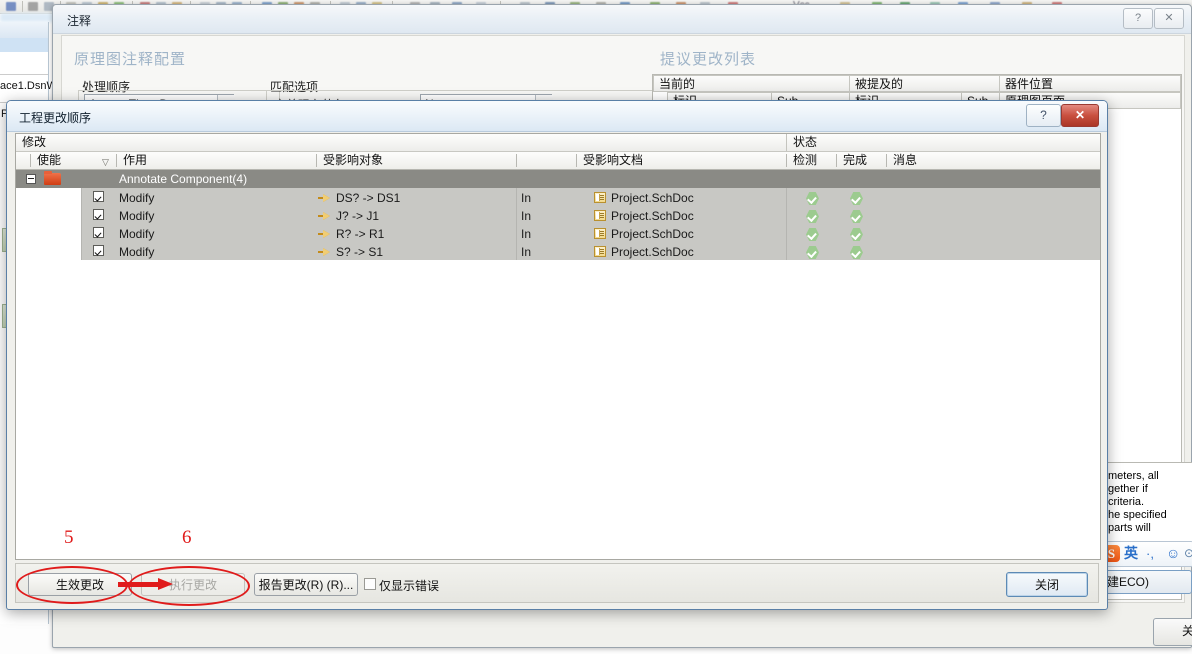 The height and width of the screenshot is (654, 1192). I want to click on column-header-spacer, so click(546, 160).